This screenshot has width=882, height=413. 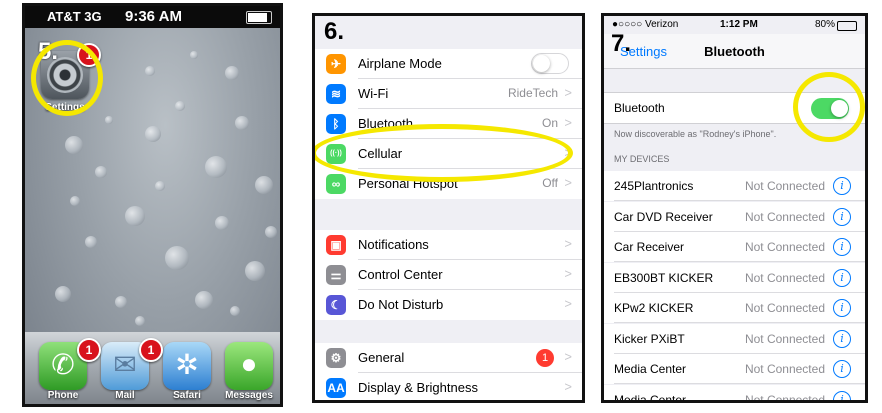 I want to click on navigation-bar: Settings Bluetooth, so click(x=734, y=51).